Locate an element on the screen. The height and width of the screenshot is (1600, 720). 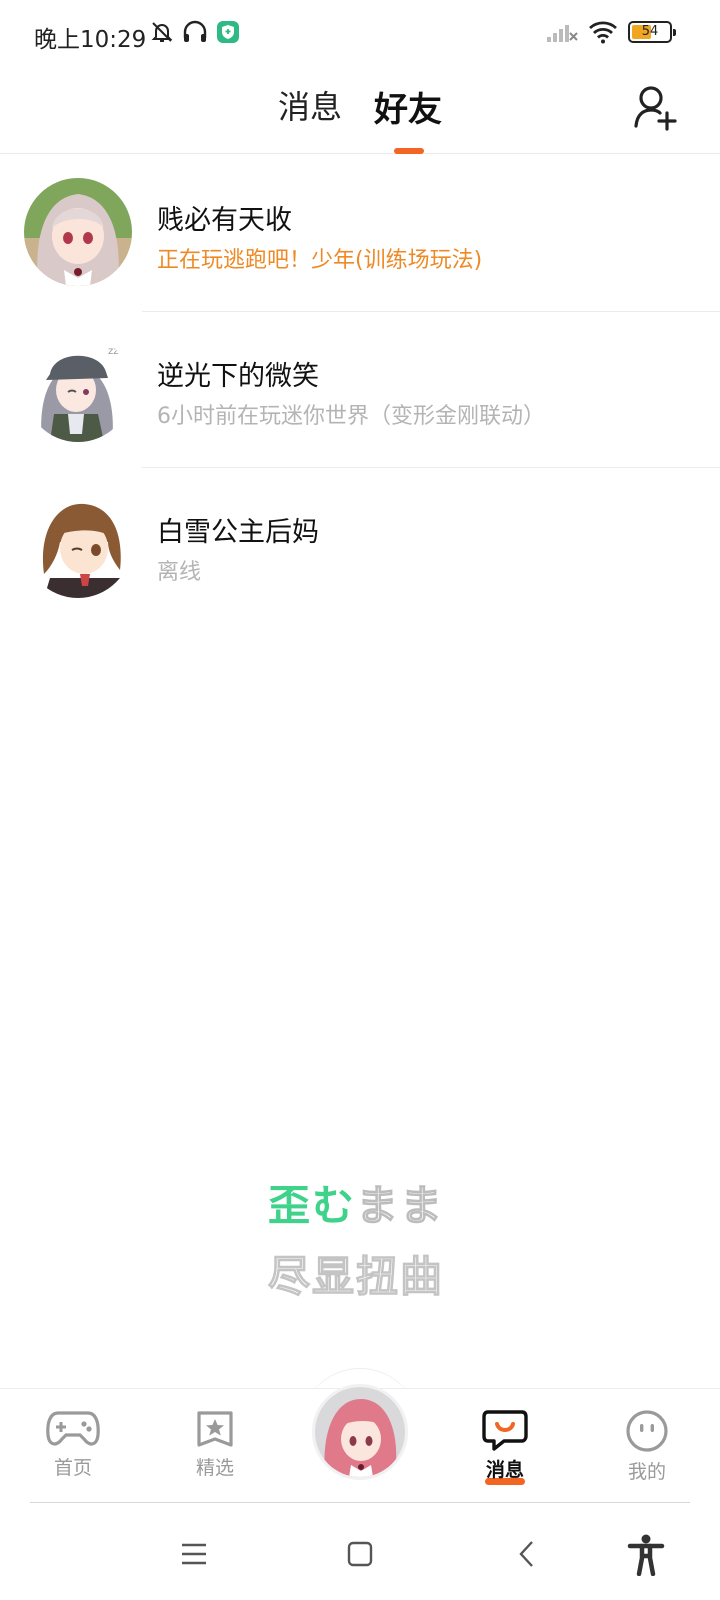
watermark-line1: 歪む まま is located at coordinates (363, 1202).